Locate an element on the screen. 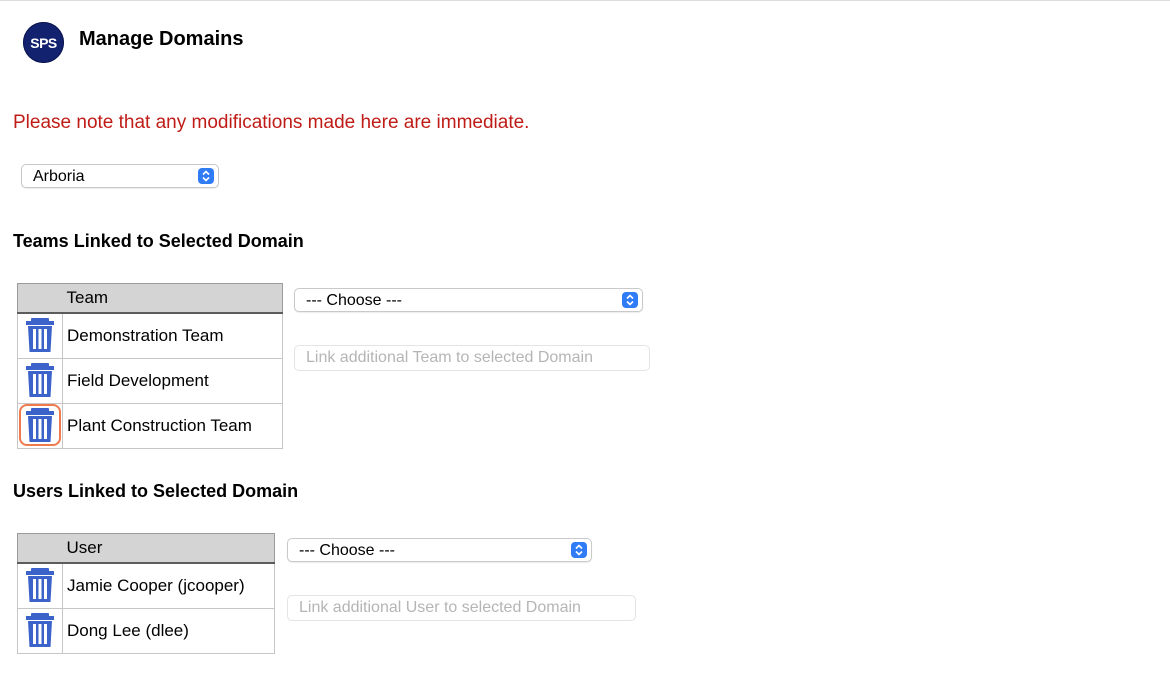 The width and height of the screenshot is (1170, 678). table-row: Jamie Cooper (jcooper) is located at coordinates (146, 585).